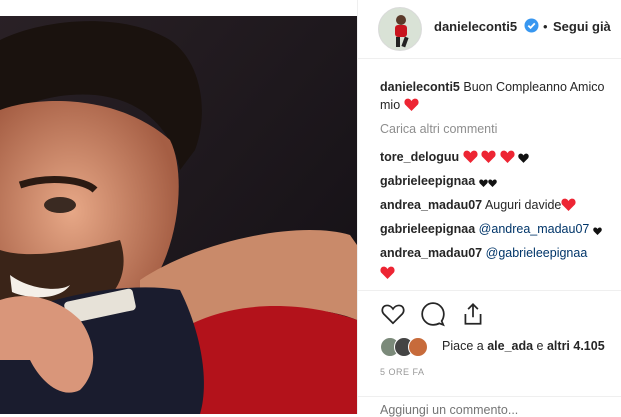 The height and width of the screenshot is (417, 621). What do you see at coordinates (510, 346) in the screenshot?
I see `likes-first-user: ale_ada` at bounding box center [510, 346].